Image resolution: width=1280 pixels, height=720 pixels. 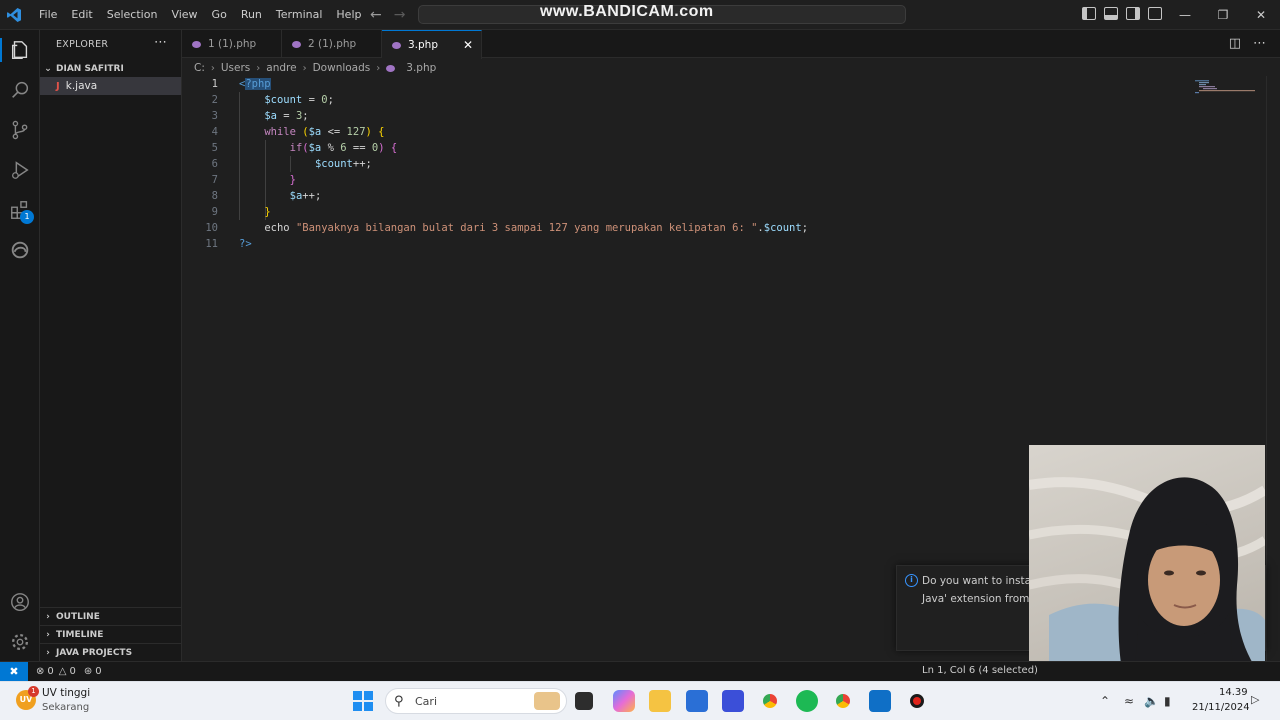 What do you see at coordinates (58, 86) in the screenshot?
I see `java-icon: J` at bounding box center [58, 86].